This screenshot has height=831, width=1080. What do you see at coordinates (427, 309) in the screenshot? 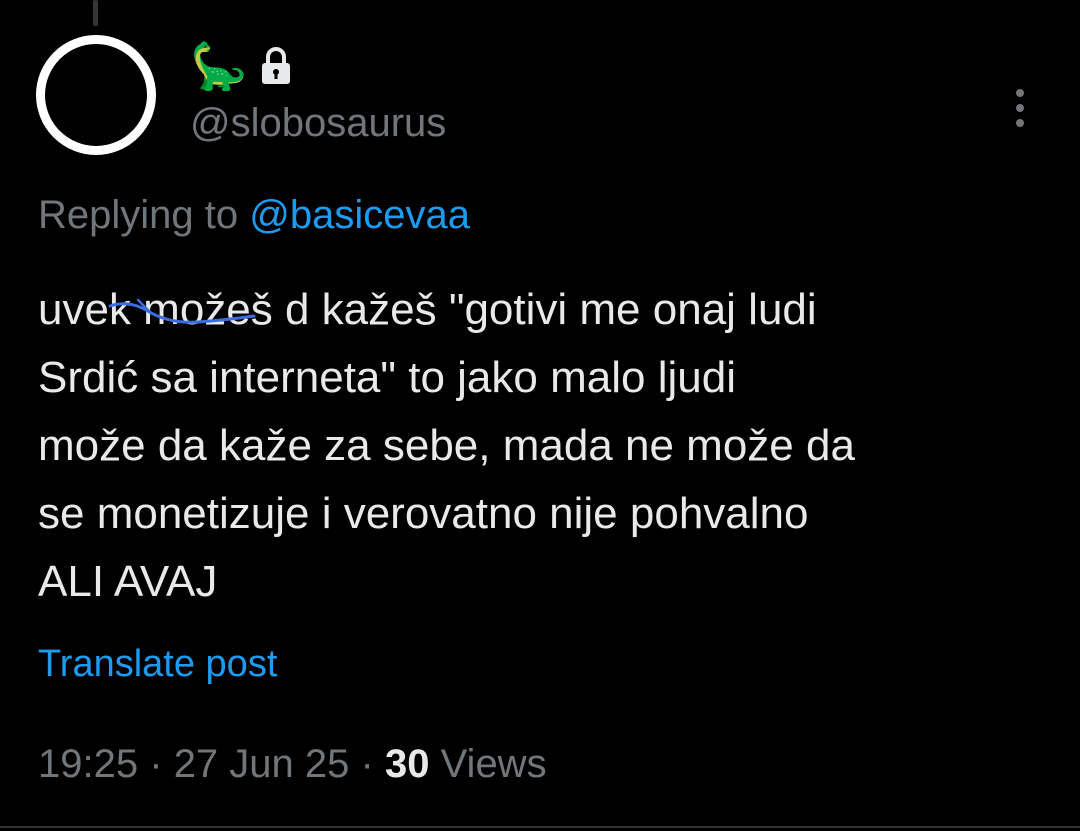
I see `post-text-line: uvek možeš d kažeš "gotivi me onaj ludi` at bounding box center [427, 309].